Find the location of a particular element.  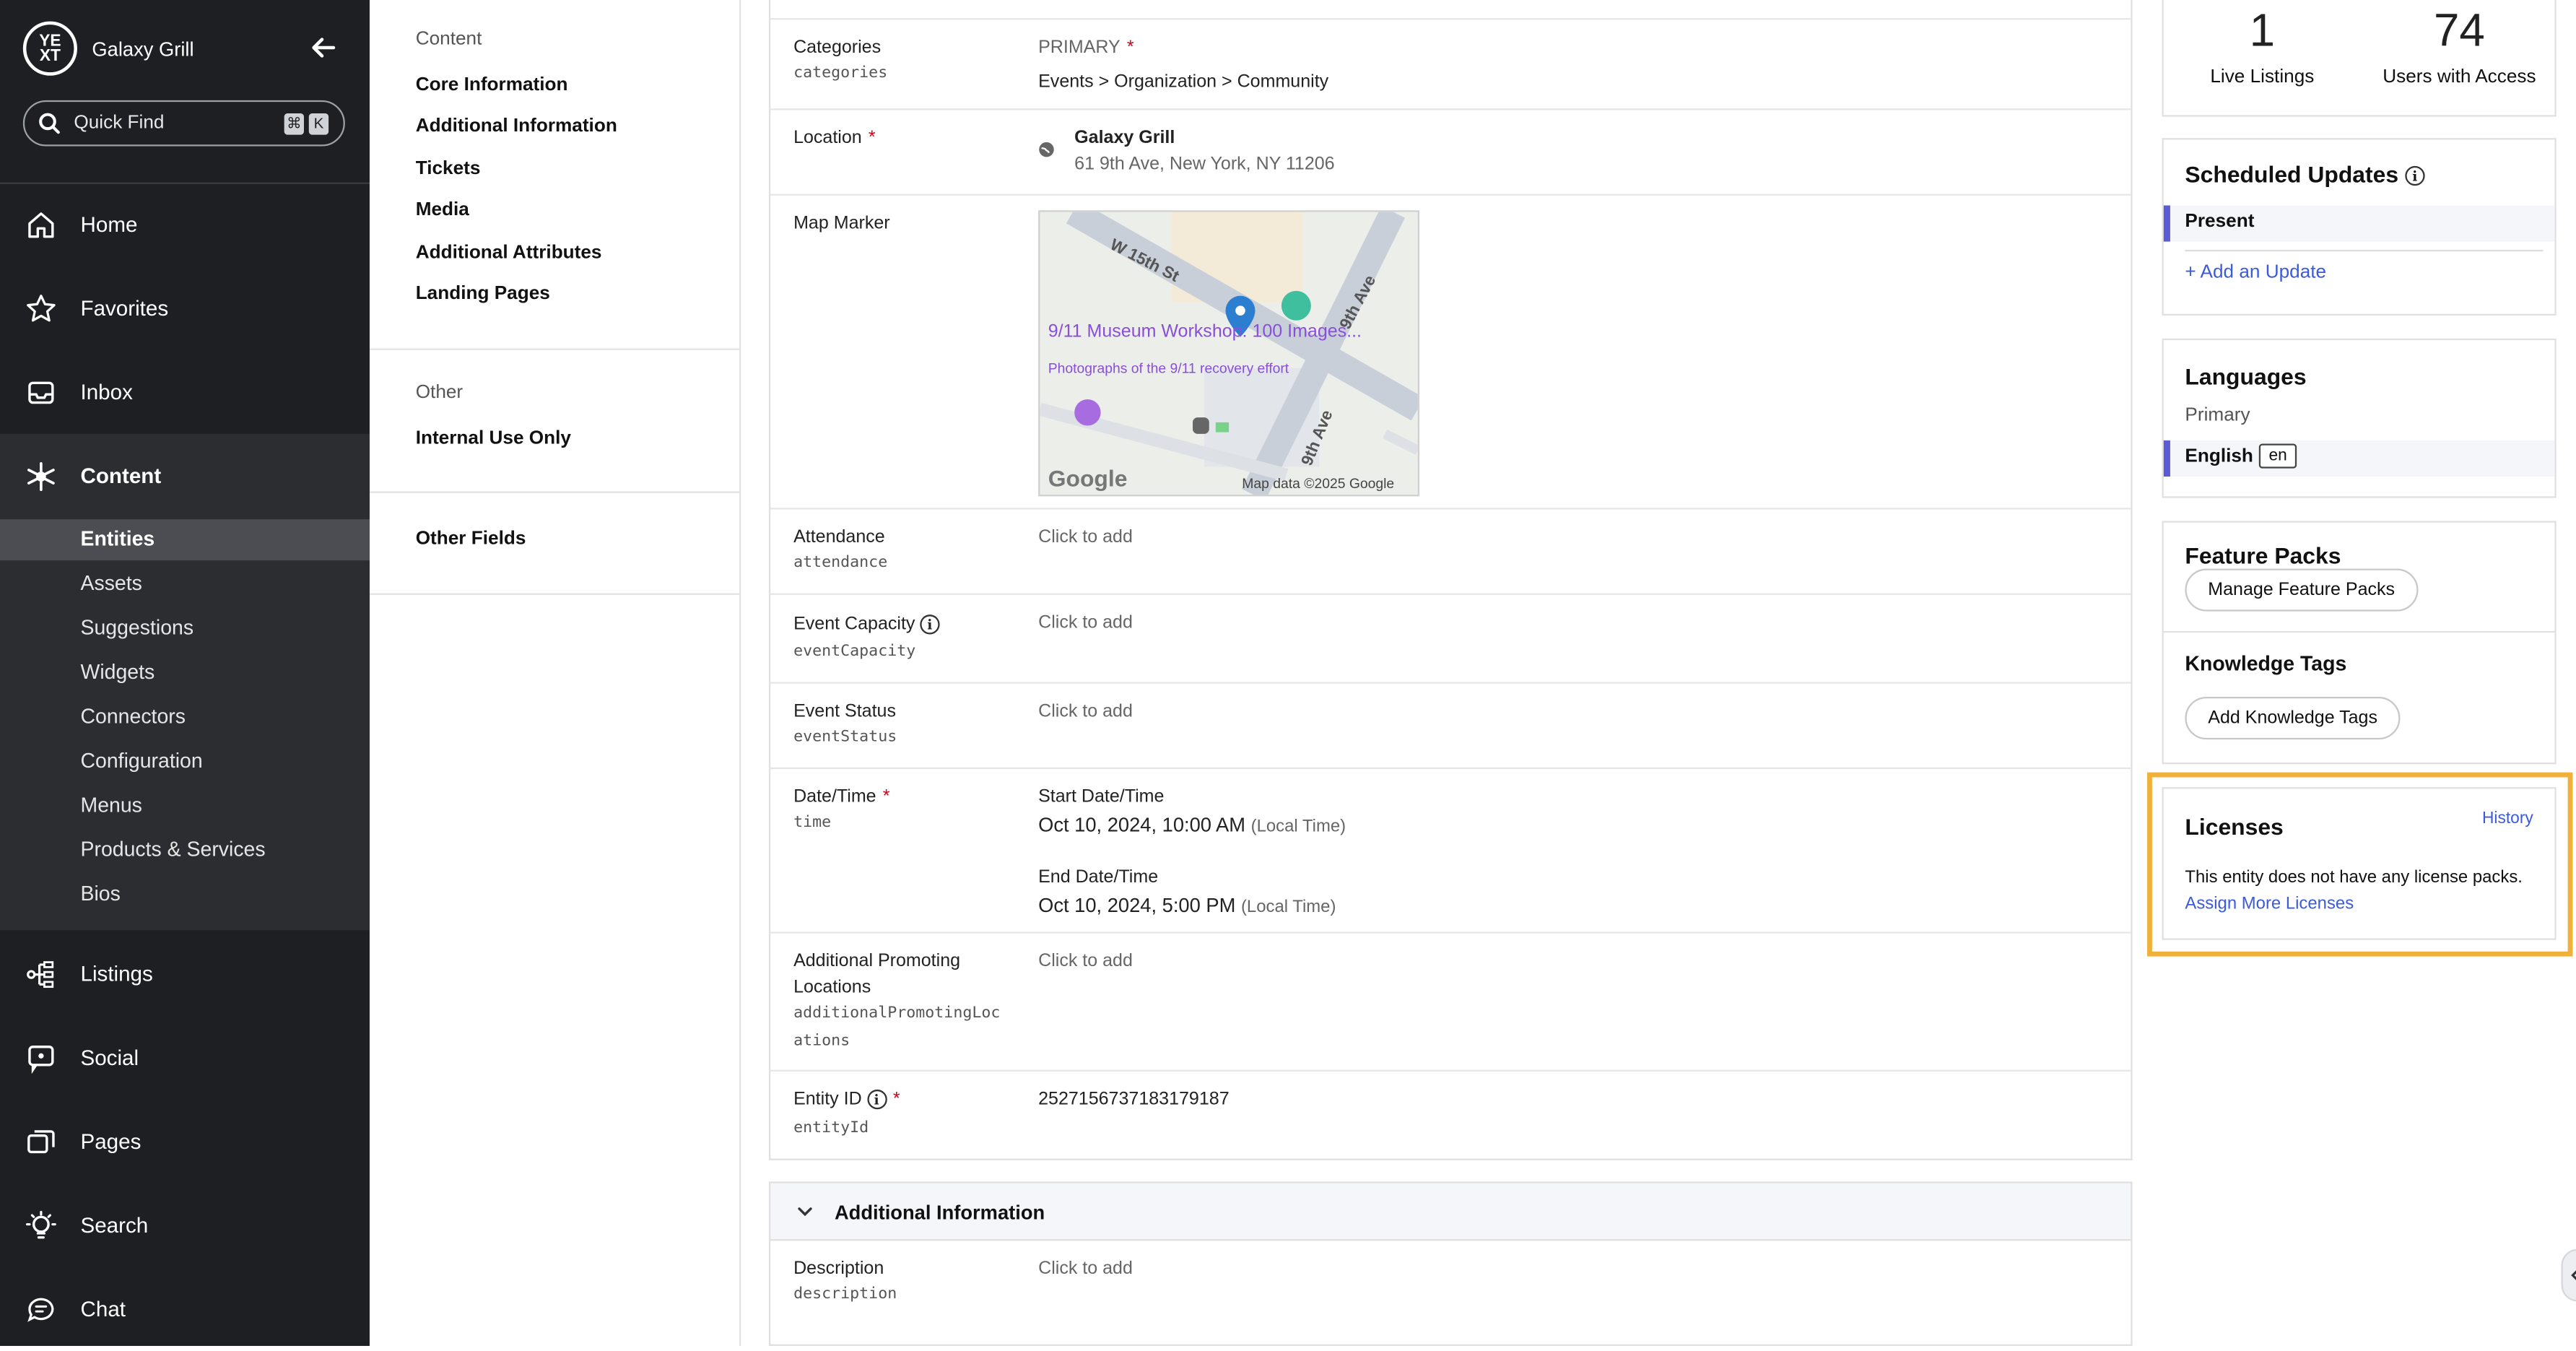

subnav-configuration: Configuration is located at coordinates (185, 761).